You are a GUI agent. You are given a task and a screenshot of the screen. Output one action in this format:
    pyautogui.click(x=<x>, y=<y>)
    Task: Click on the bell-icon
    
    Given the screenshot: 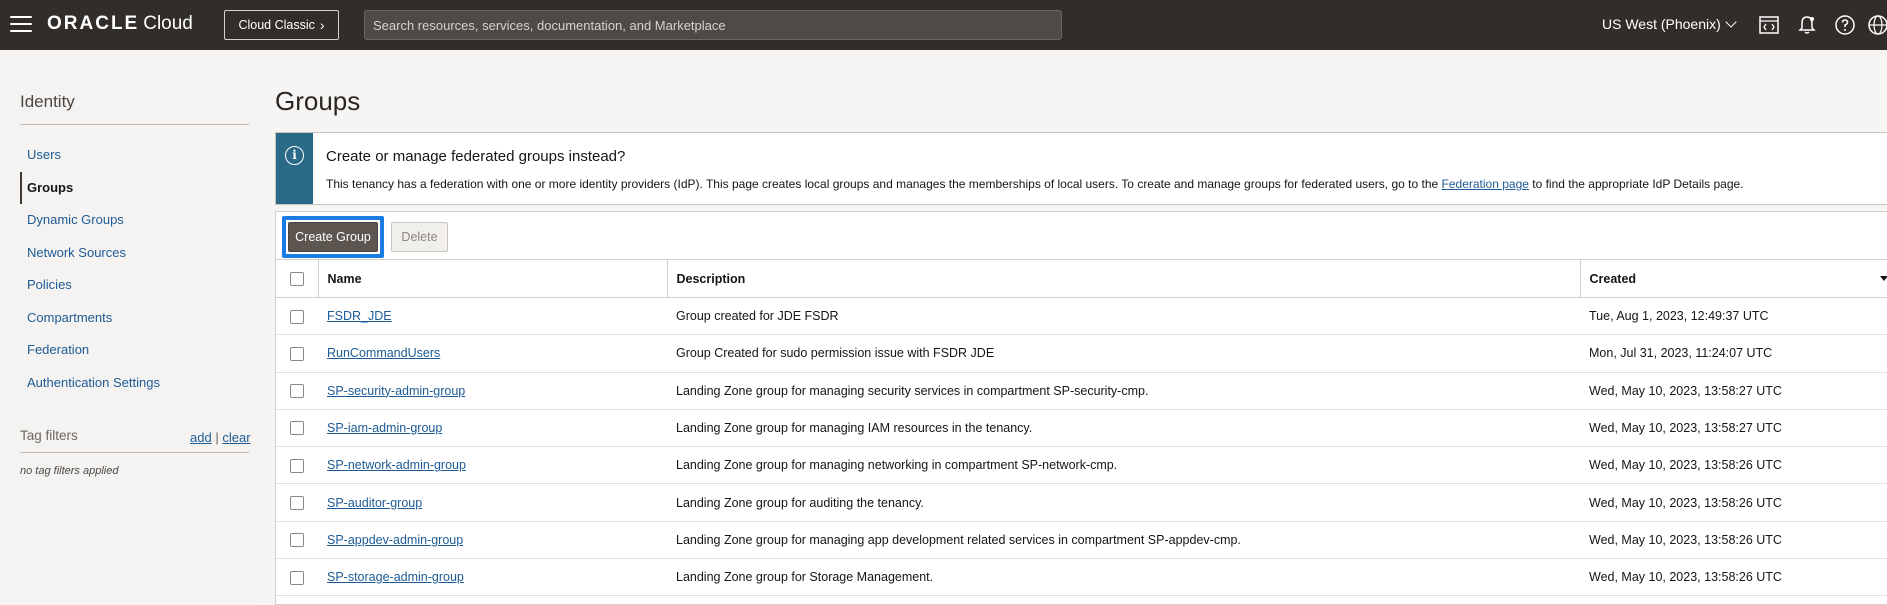 What is the action you would take?
    pyautogui.click(x=1807, y=25)
    